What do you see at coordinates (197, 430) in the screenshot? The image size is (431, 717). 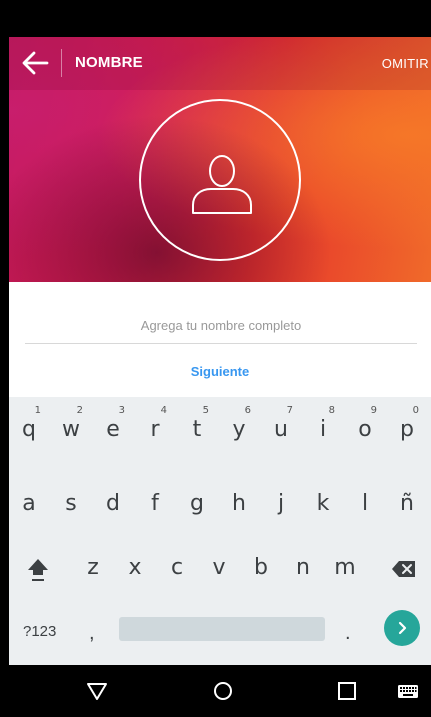 I see `key-t: 5t` at bounding box center [197, 430].